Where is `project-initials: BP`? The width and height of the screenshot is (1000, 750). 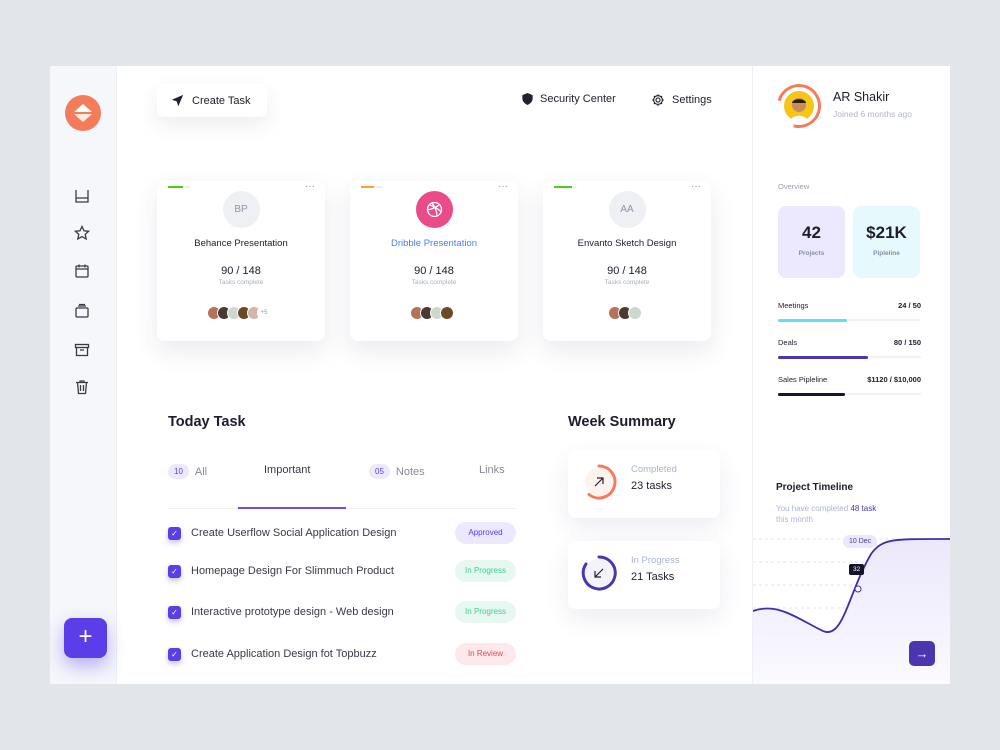
project-initials: BP is located at coordinates (241, 209).